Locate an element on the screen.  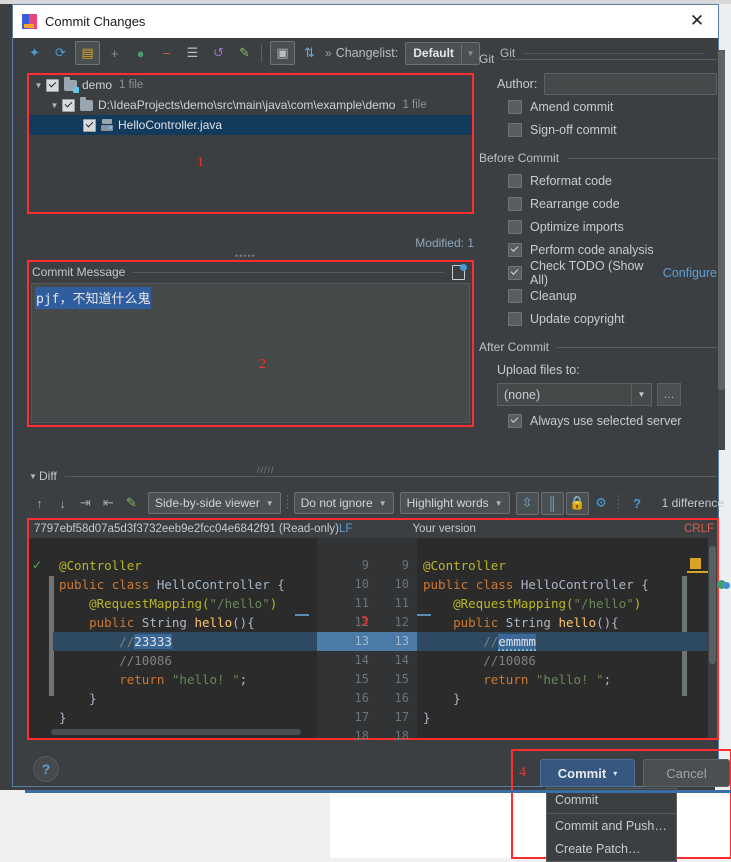
cancel-button: Cancel is located at coordinates (686, 773).